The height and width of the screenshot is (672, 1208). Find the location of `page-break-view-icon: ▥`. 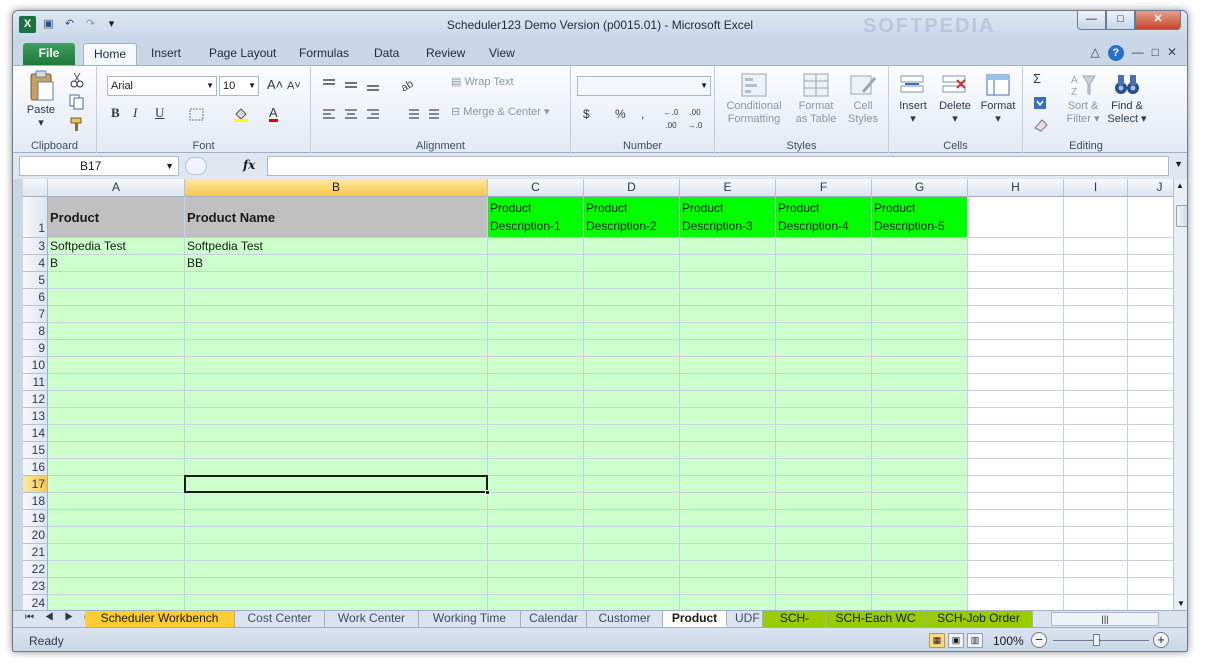

page-break-view-icon: ▥ is located at coordinates (975, 640).